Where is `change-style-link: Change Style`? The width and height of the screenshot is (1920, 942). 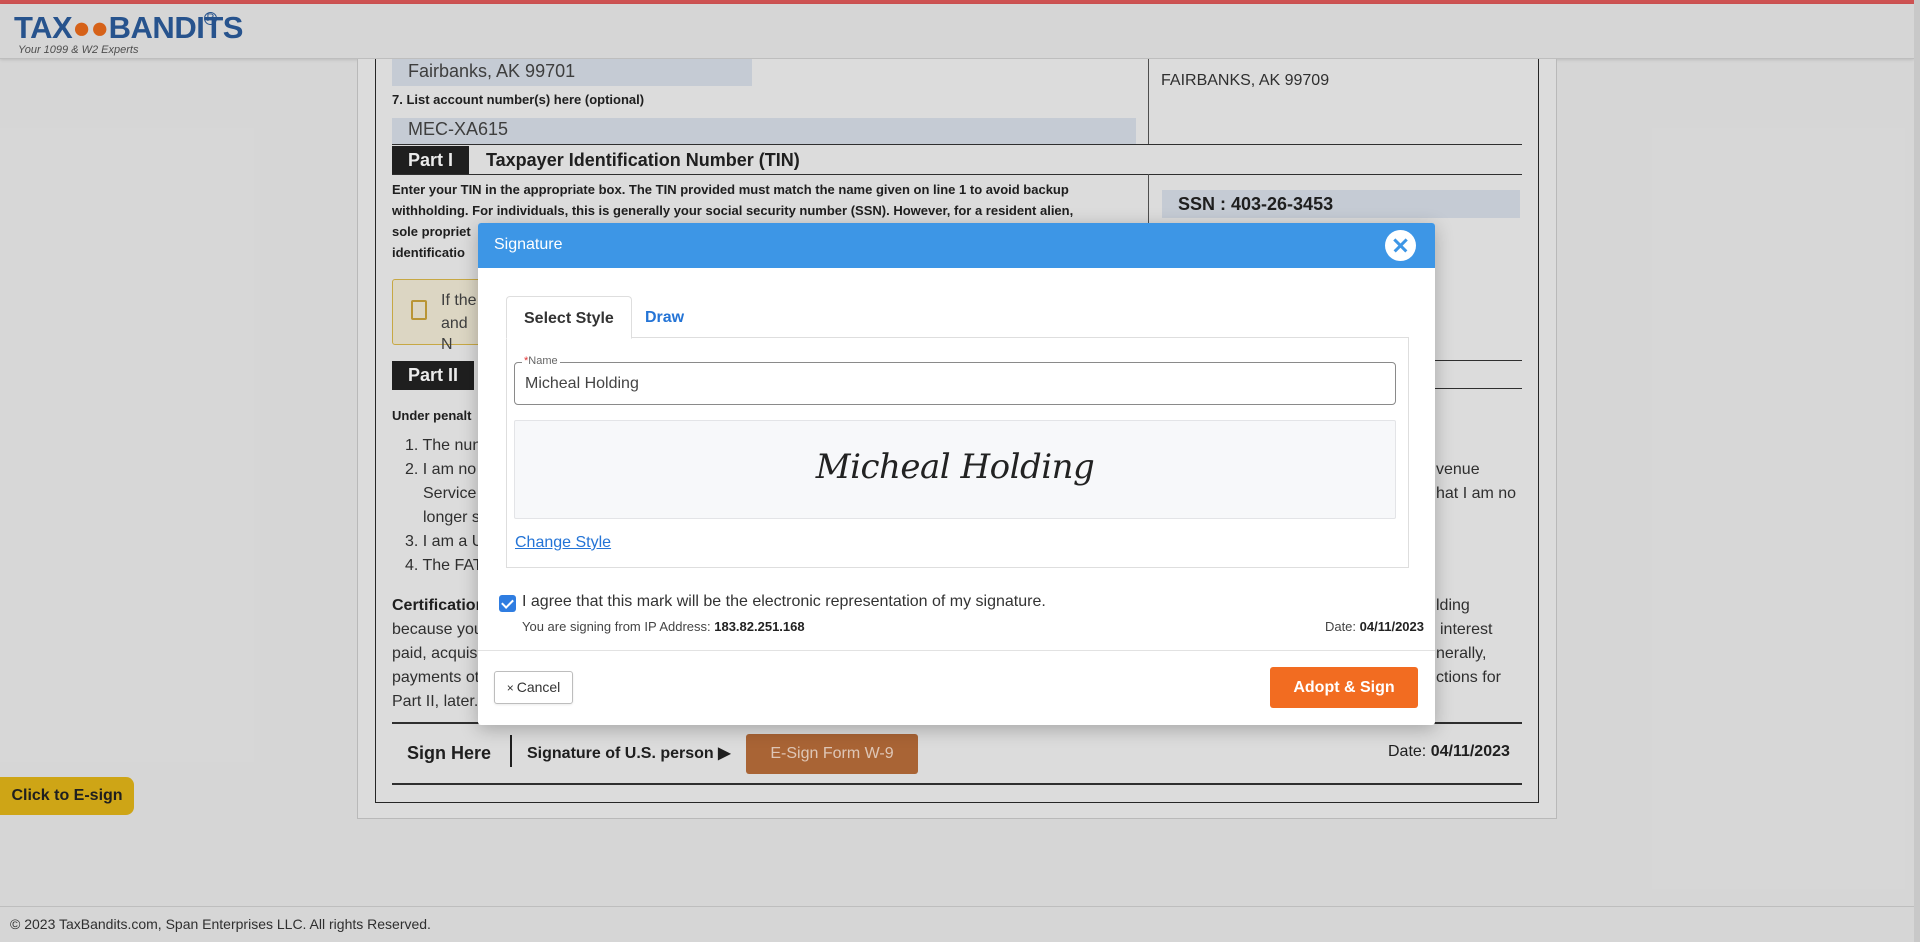
change-style-link: Change Style is located at coordinates (563, 543).